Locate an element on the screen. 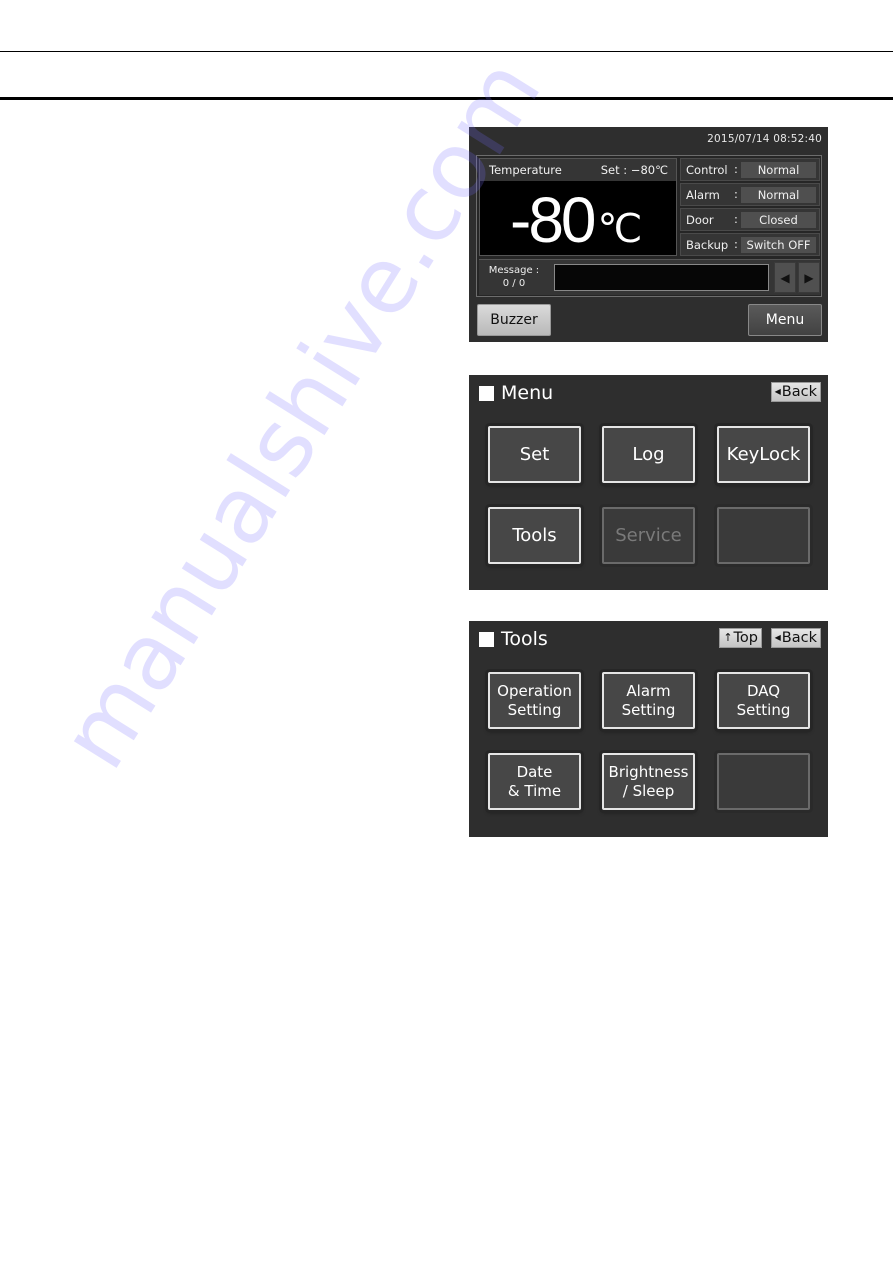 The width and height of the screenshot is (893, 1263). status-row-alarm: Alarm : Normal is located at coordinates (750, 194).